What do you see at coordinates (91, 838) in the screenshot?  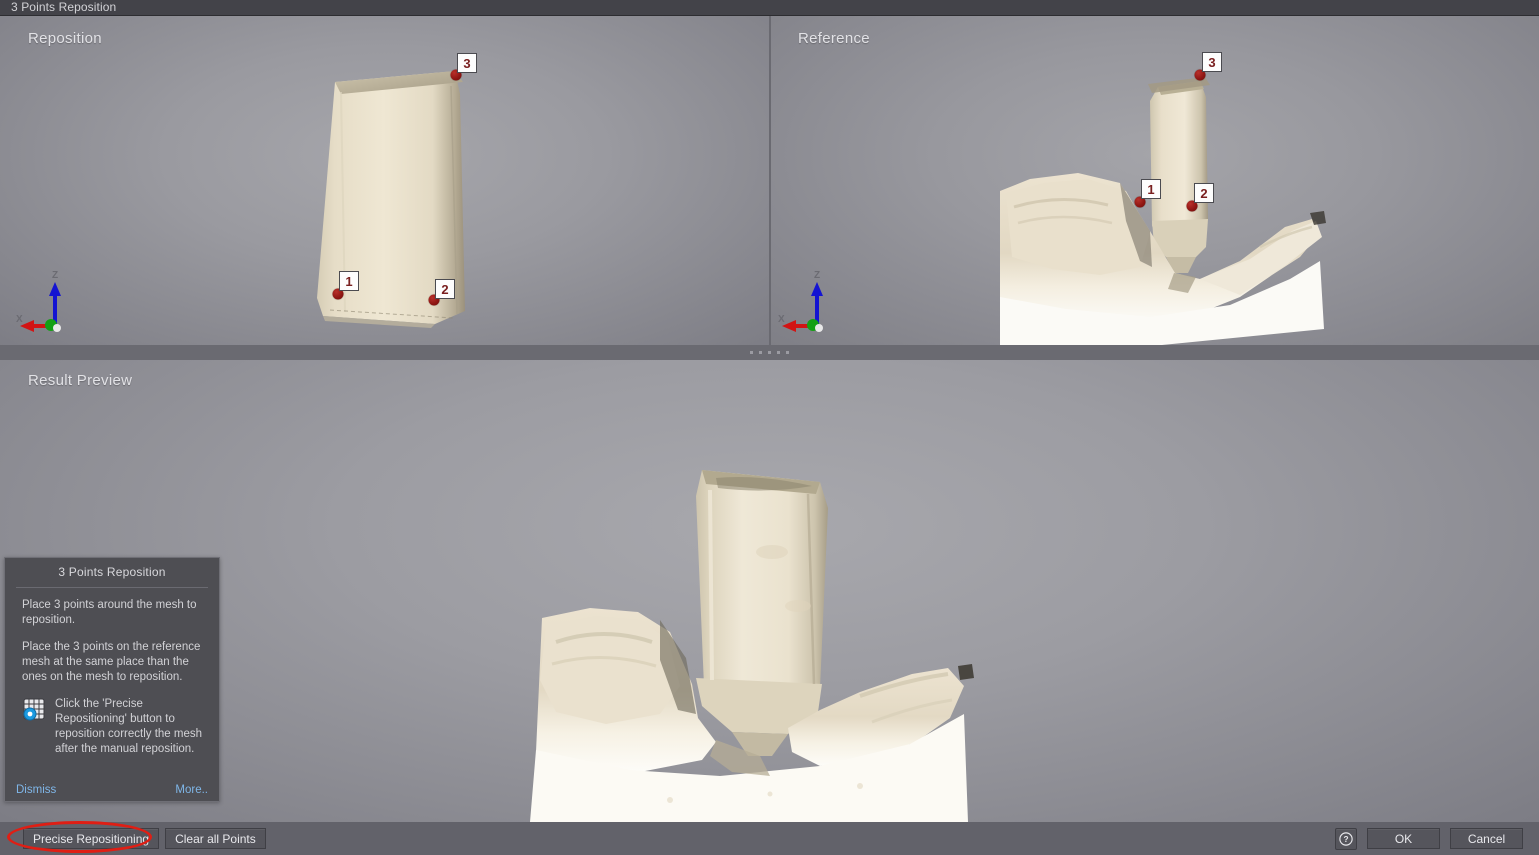 I see `precise-repositioning-button: Precise Repositioning` at bounding box center [91, 838].